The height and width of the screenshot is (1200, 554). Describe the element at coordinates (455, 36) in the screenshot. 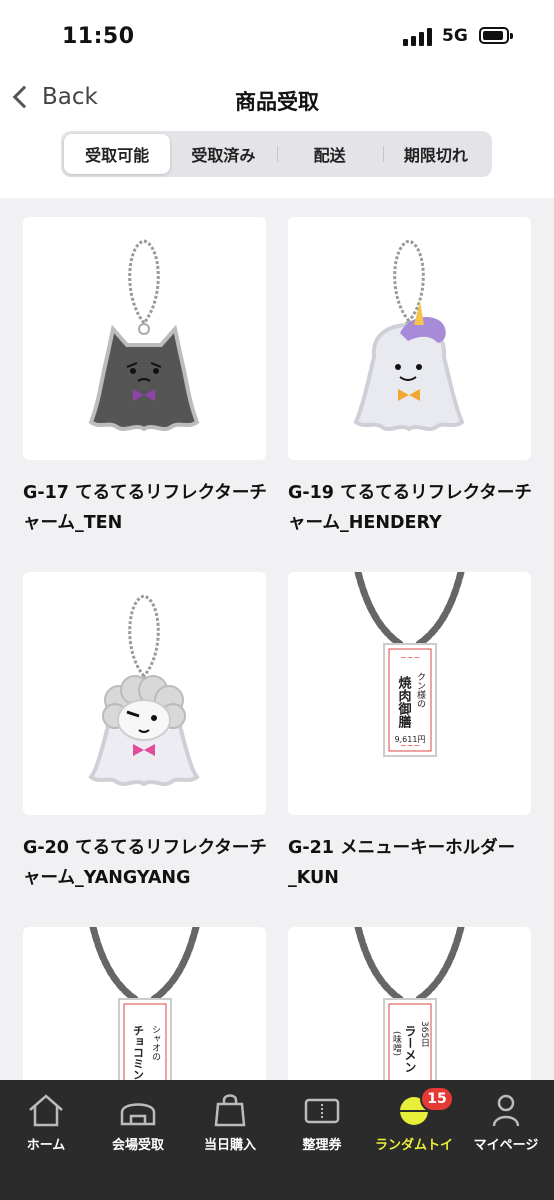

I see `network-type: 5G` at that location.